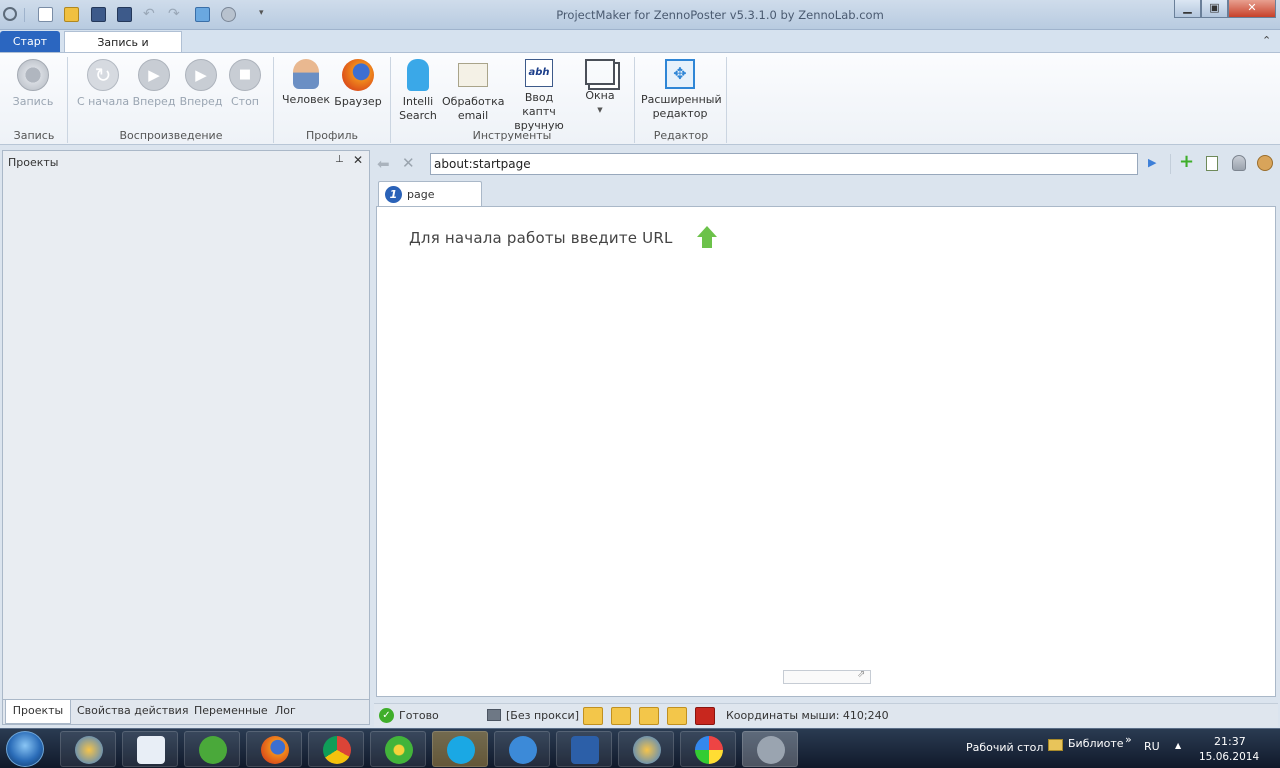  What do you see at coordinates (201, 101) in the screenshot?
I see `step-forward-button-label: Вперед` at bounding box center [201, 101].